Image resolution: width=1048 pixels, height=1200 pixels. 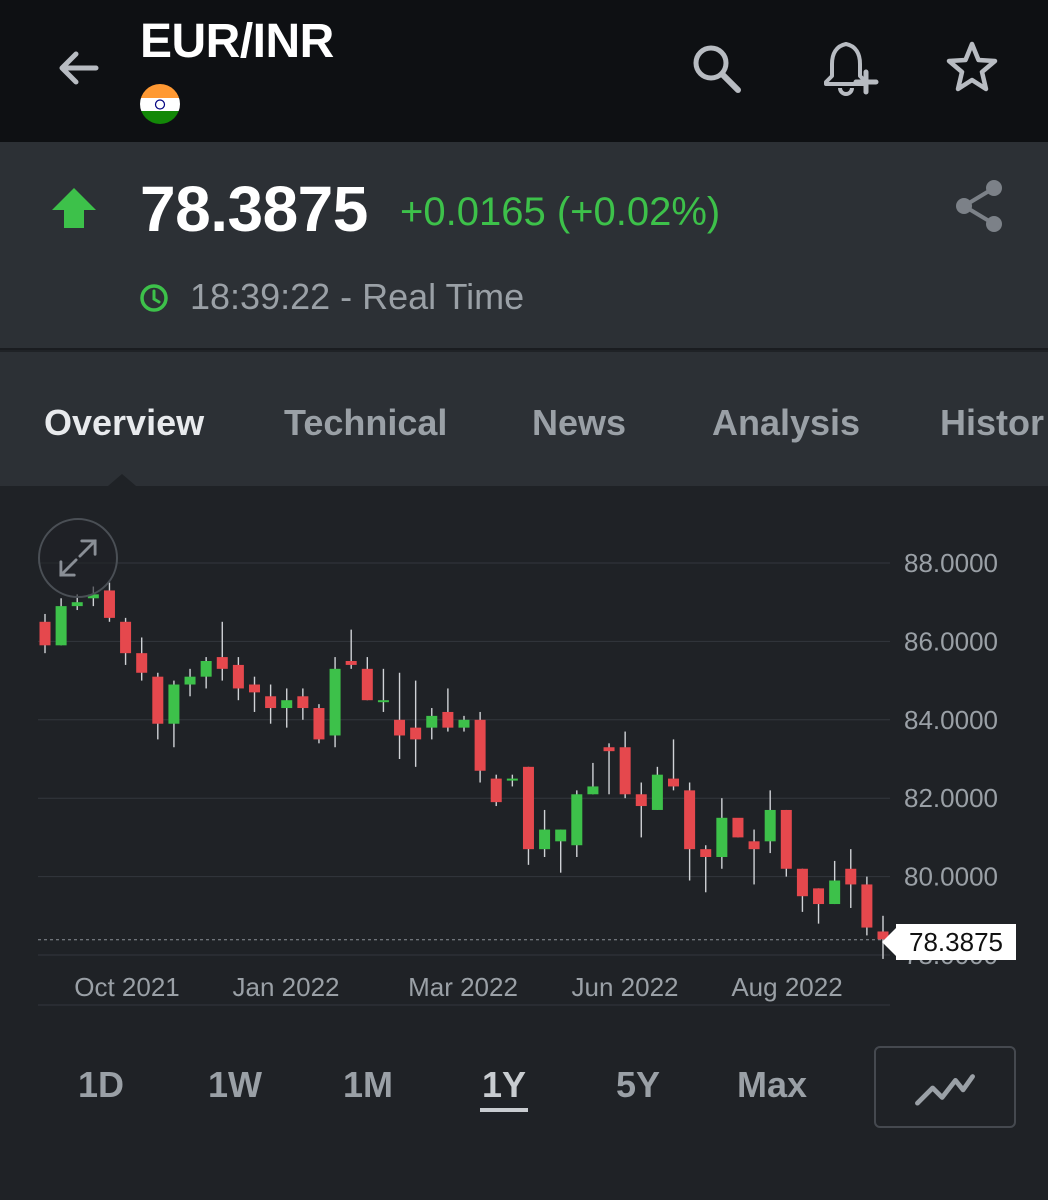 What do you see at coordinates (237, 41) in the screenshot?
I see `pair-title: EUR/INR` at bounding box center [237, 41].